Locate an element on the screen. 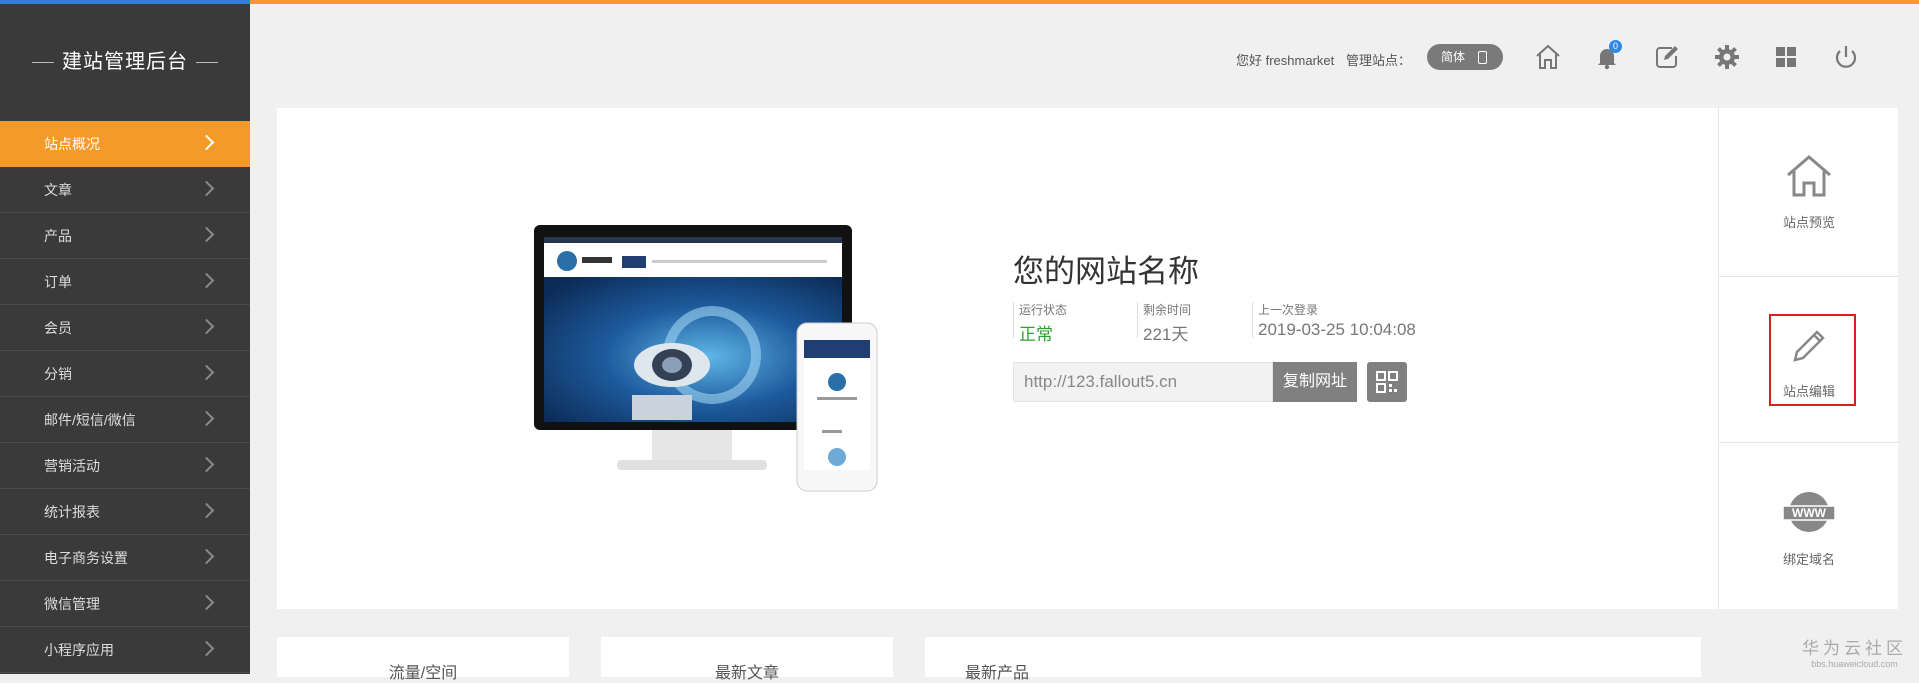 This screenshot has height=683, width=1919. sidebar-item-label: 文章 is located at coordinates (58, 190).